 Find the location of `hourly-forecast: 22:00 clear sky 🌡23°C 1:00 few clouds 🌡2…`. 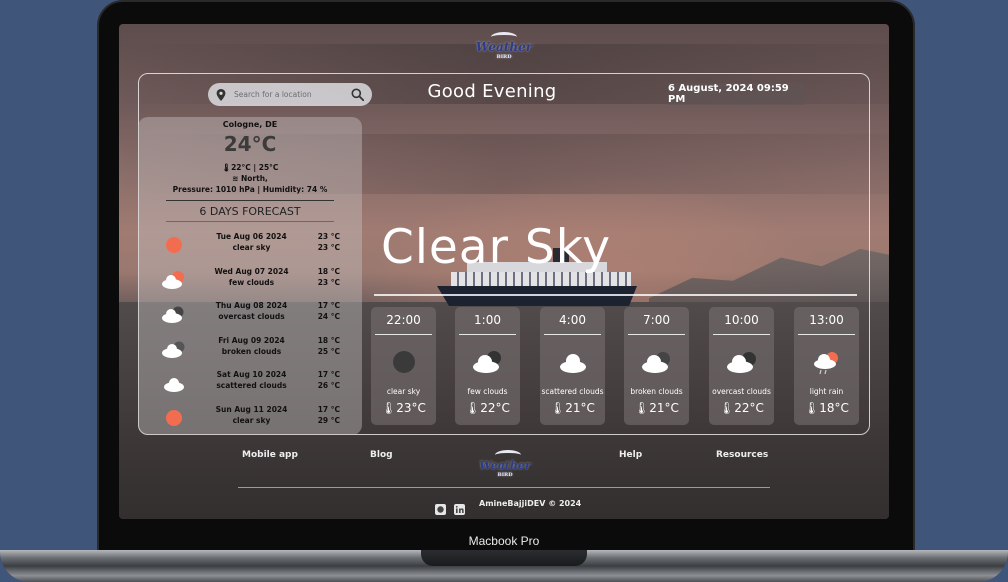

hourly-forecast: 22:00 clear sky 🌡23°C 1:00 few clouds 🌡2… is located at coordinates (615, 366).